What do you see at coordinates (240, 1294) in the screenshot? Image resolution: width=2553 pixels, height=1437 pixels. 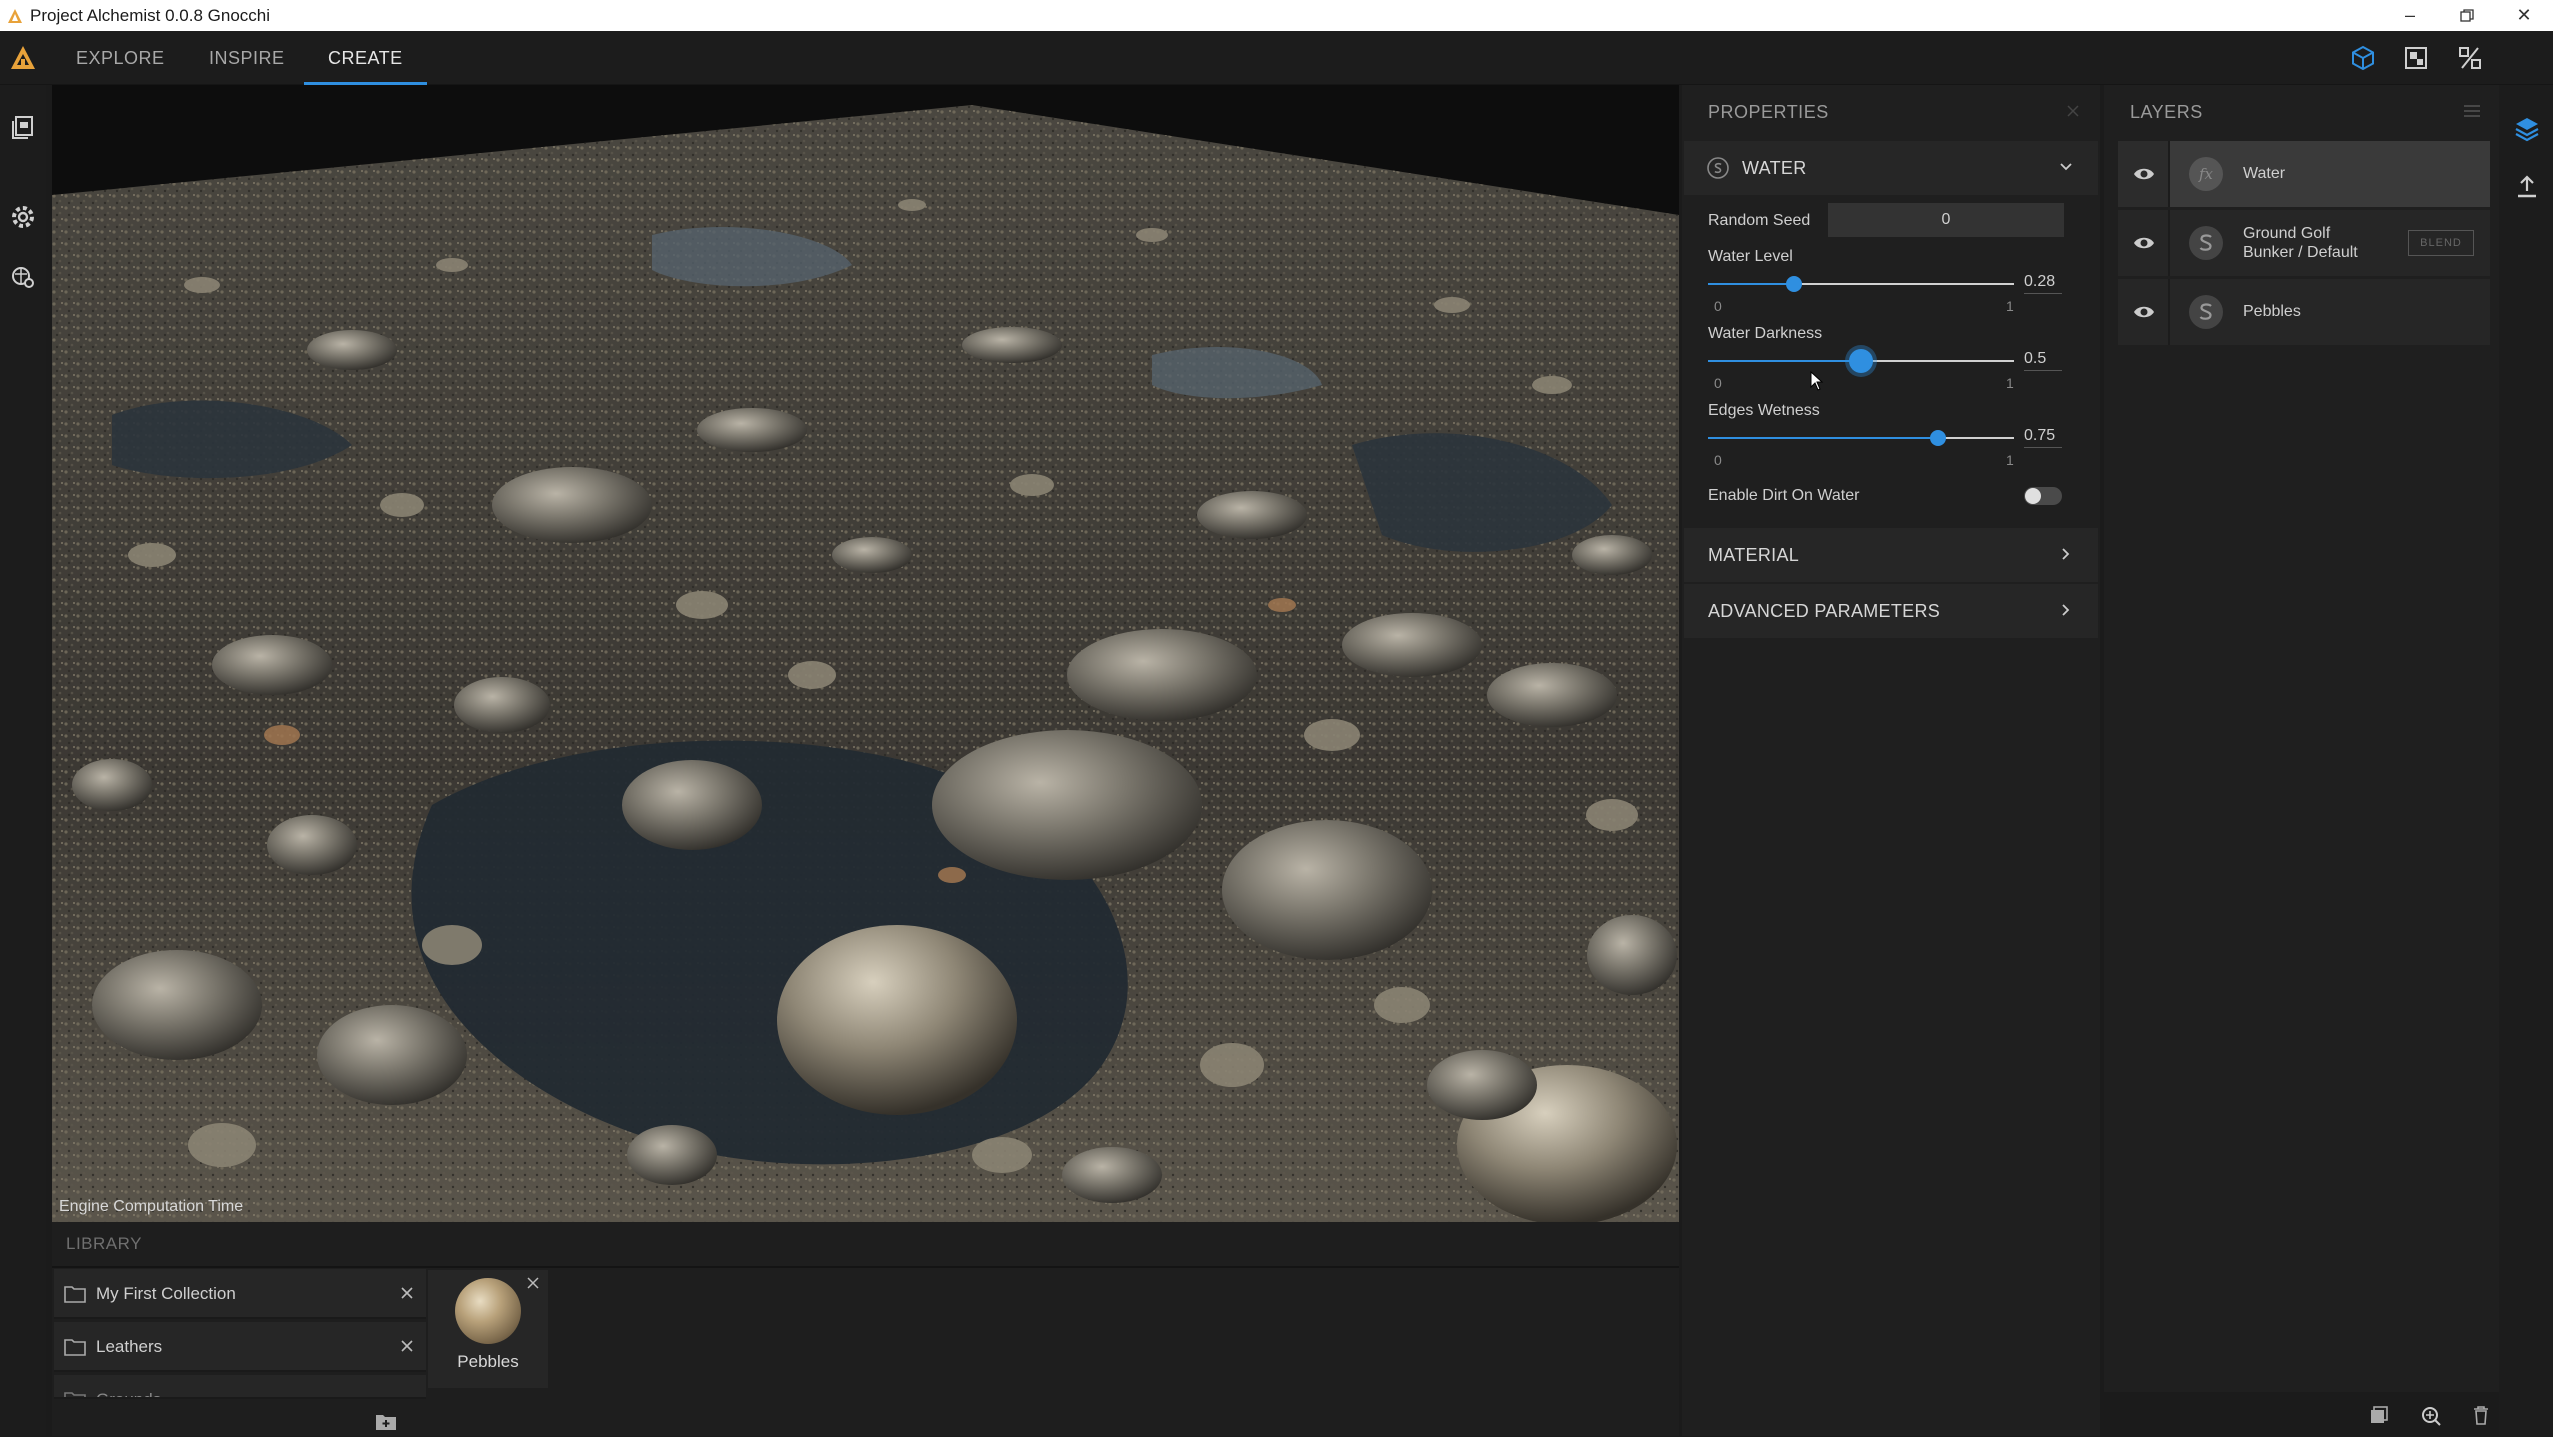 I see `collection-item: My First Collection` at bounding box center [240, 1294].